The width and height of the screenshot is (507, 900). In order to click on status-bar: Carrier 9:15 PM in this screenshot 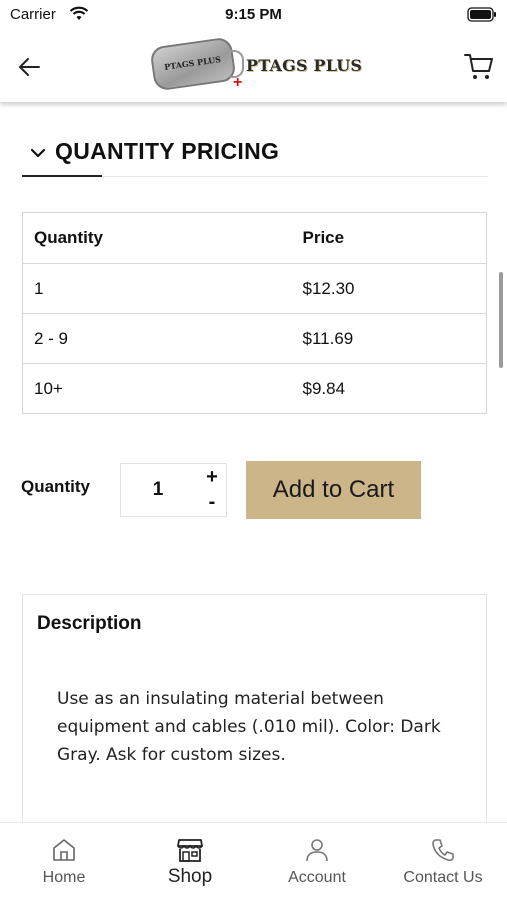, I will do `click(253, 15)`.